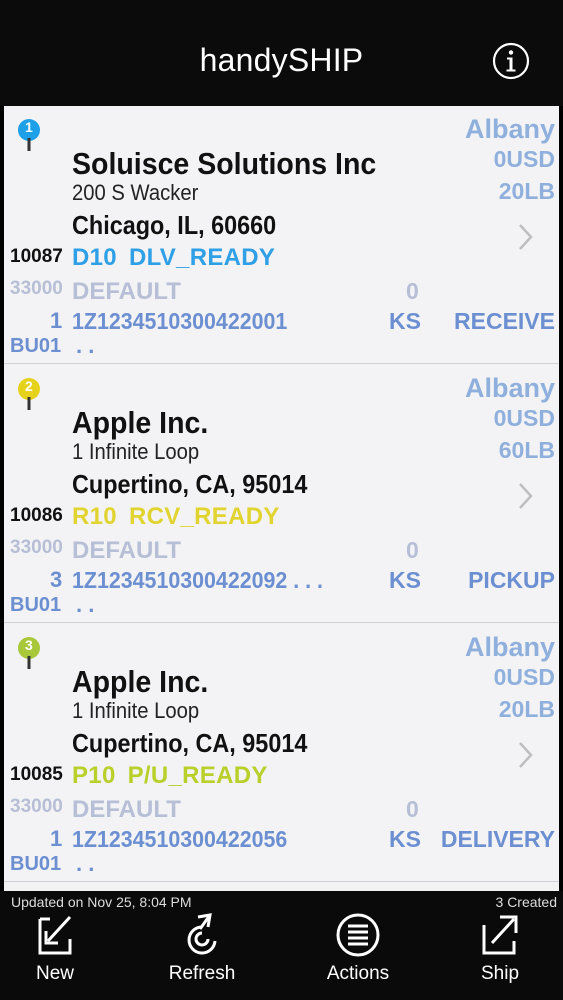 The width and height of the screenshot is (563, 1000). I want to click on weight: 60LB, so click(526, 450).